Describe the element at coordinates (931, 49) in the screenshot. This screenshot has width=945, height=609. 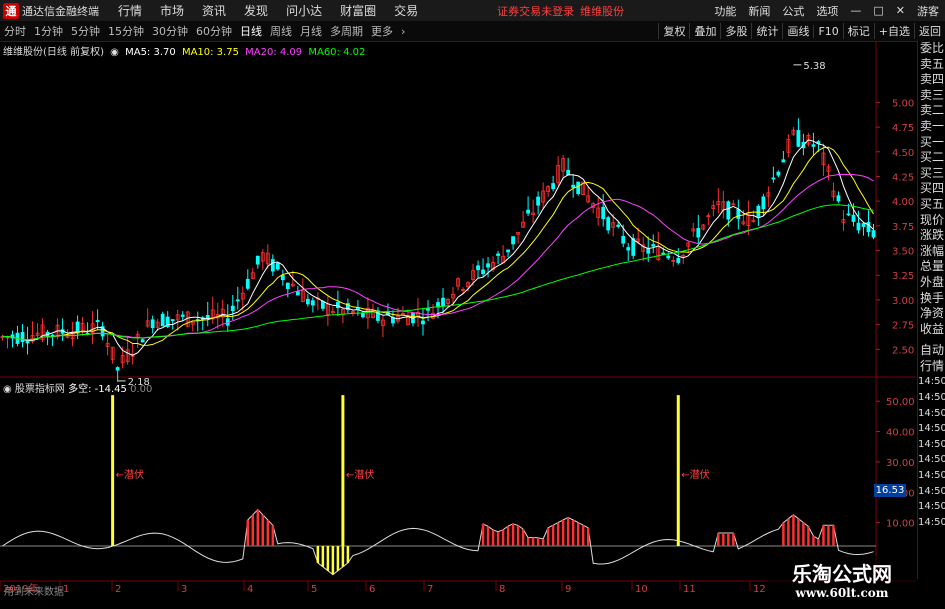
I see `side-weibi: 委比` at that location.